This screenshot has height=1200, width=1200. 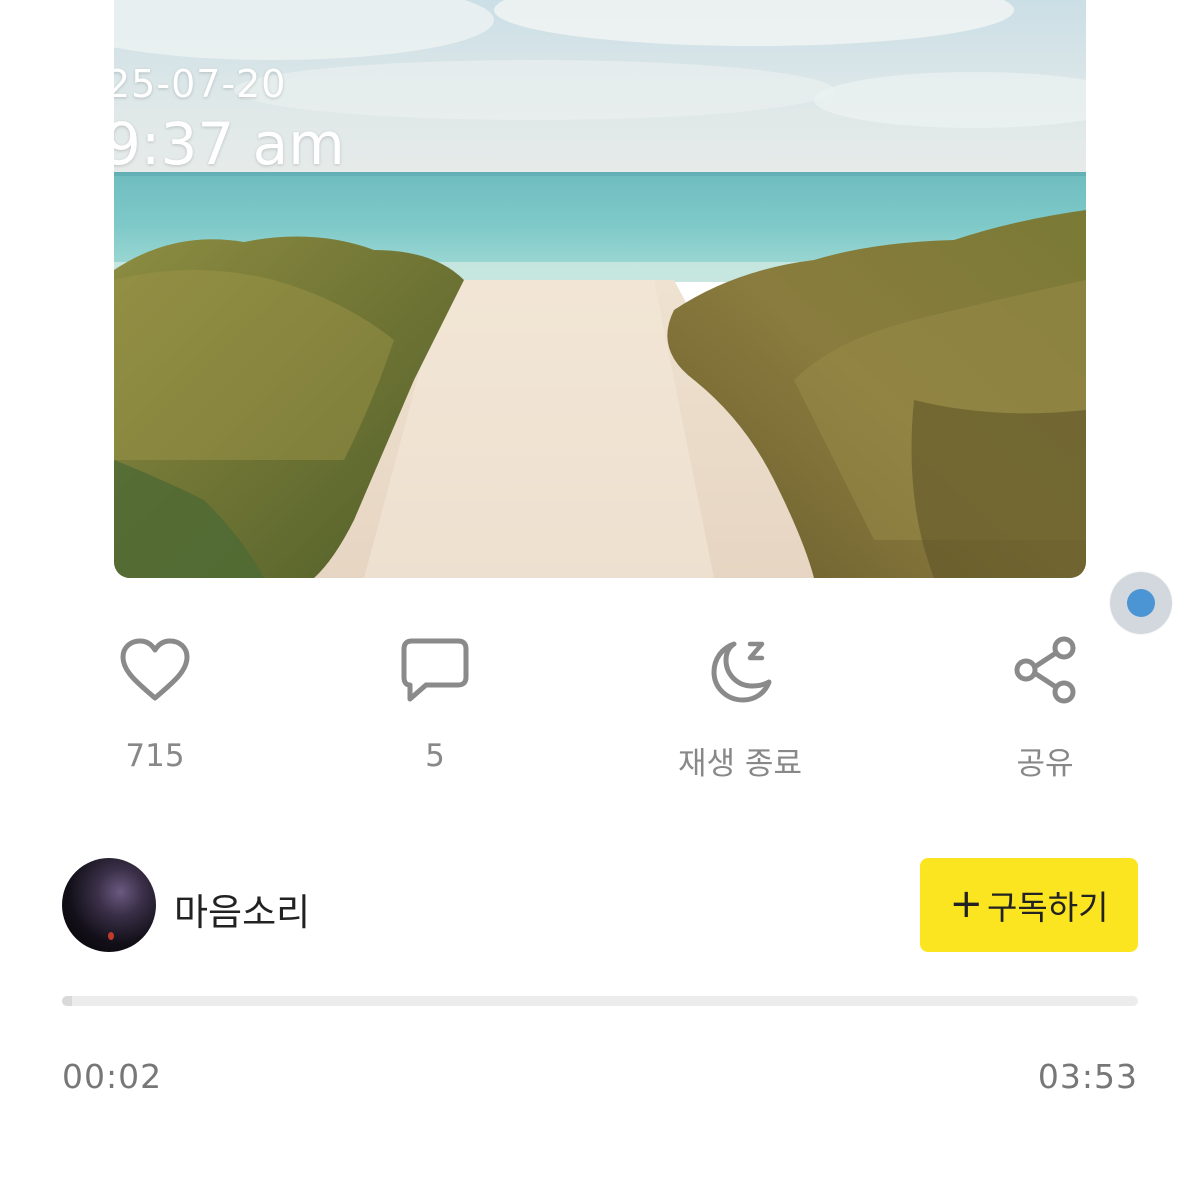 I want to click on channel-name: 마음소리, so click(x=242, y=909).